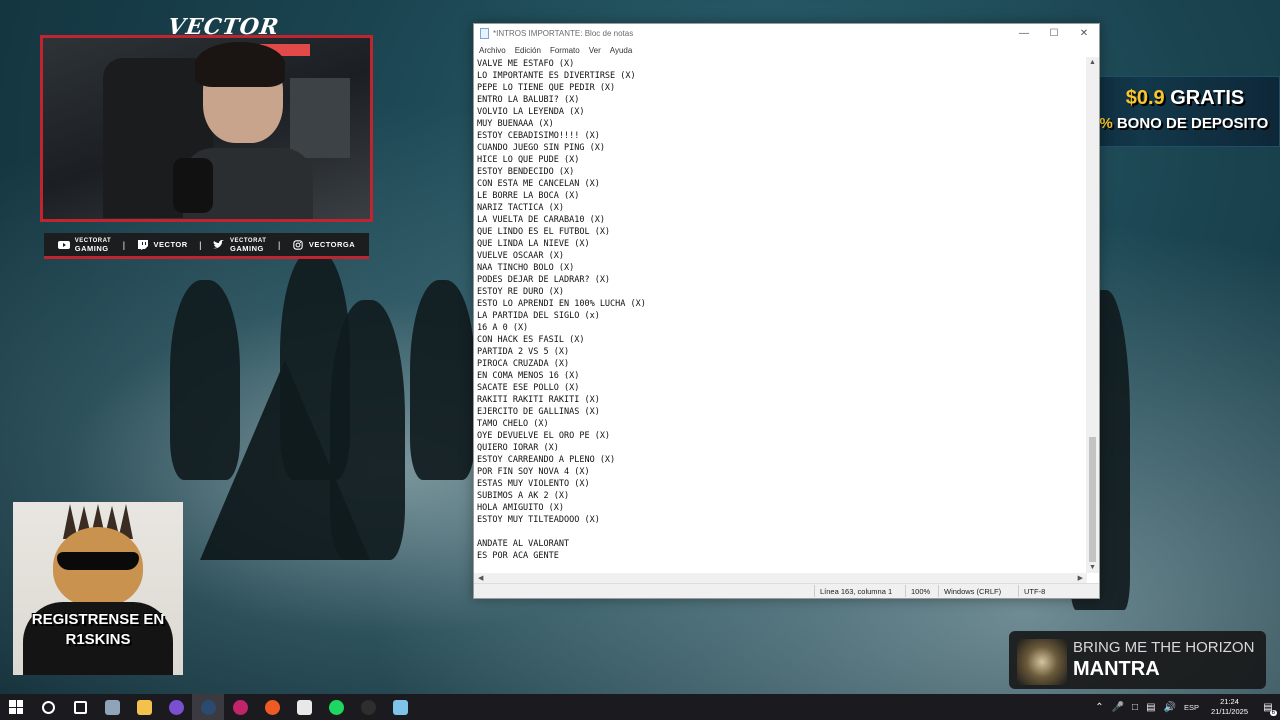 The width and height of the screenshot is (1280, 720). What do you see at coordinates (162, 244) in the screenshot?
I see `social-twitch: VECTOR` at bounding box center [162, 244].